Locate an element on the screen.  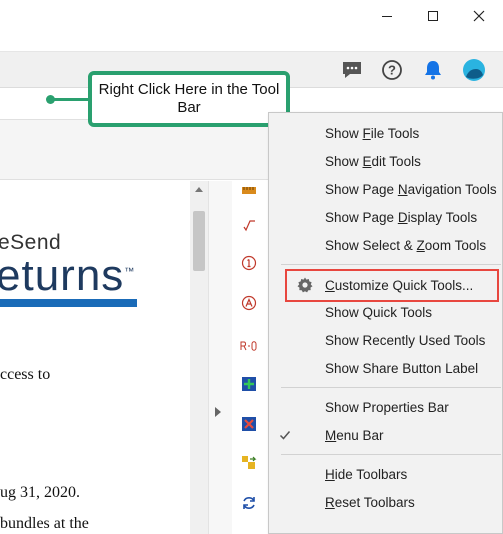
menu-item-show-page-display-tools: Show Page Display Tools is located at coordinates (385, 217).